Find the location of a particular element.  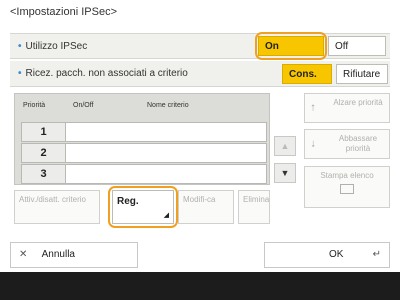

edit-button: Modifi-ca is located at coordinates (206, 207).